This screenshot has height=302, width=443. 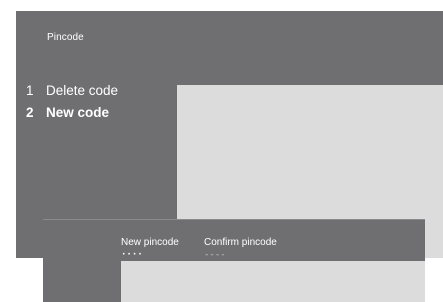 I want to click on confirm-pincode-value: ----, so click(x=215, y=255).